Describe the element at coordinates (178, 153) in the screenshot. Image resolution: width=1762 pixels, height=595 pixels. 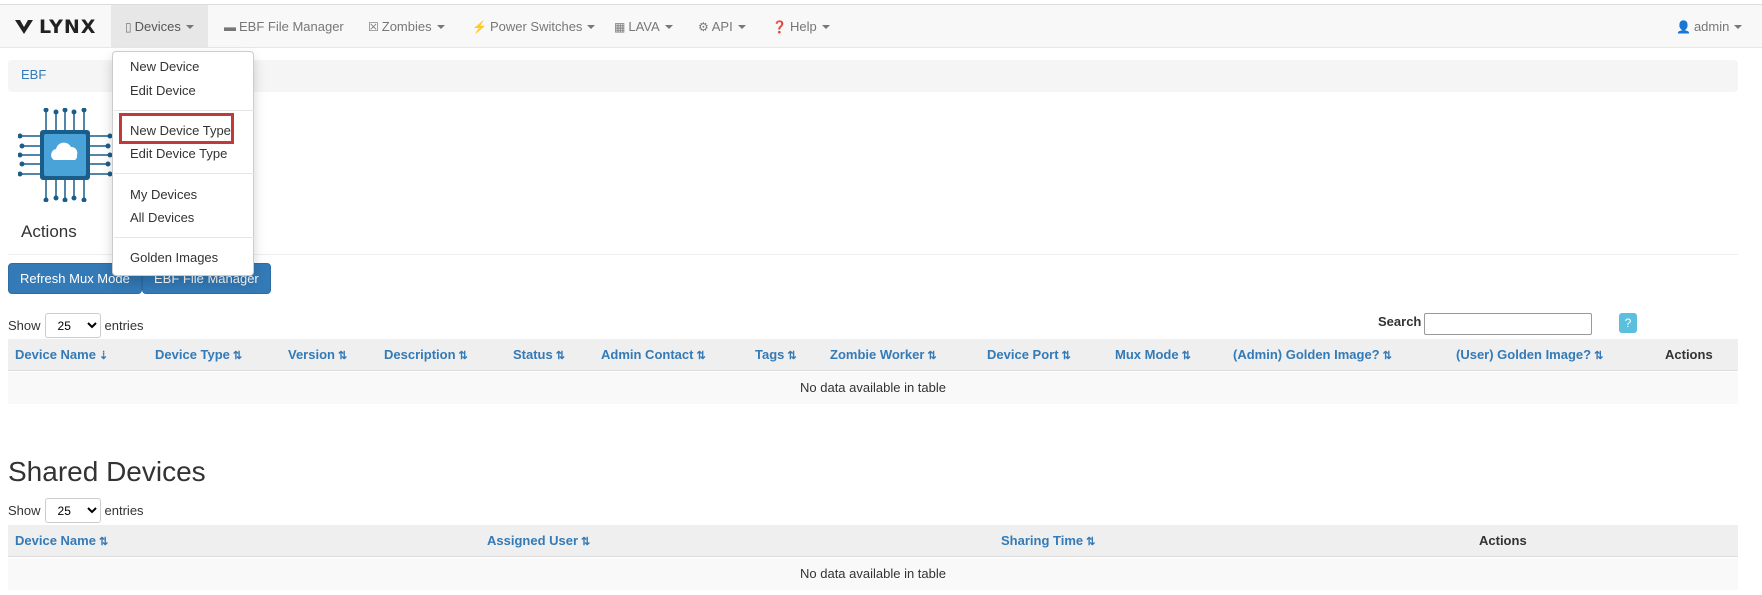
I see `menu-edit-device-type: Edit Device Type` at that location.